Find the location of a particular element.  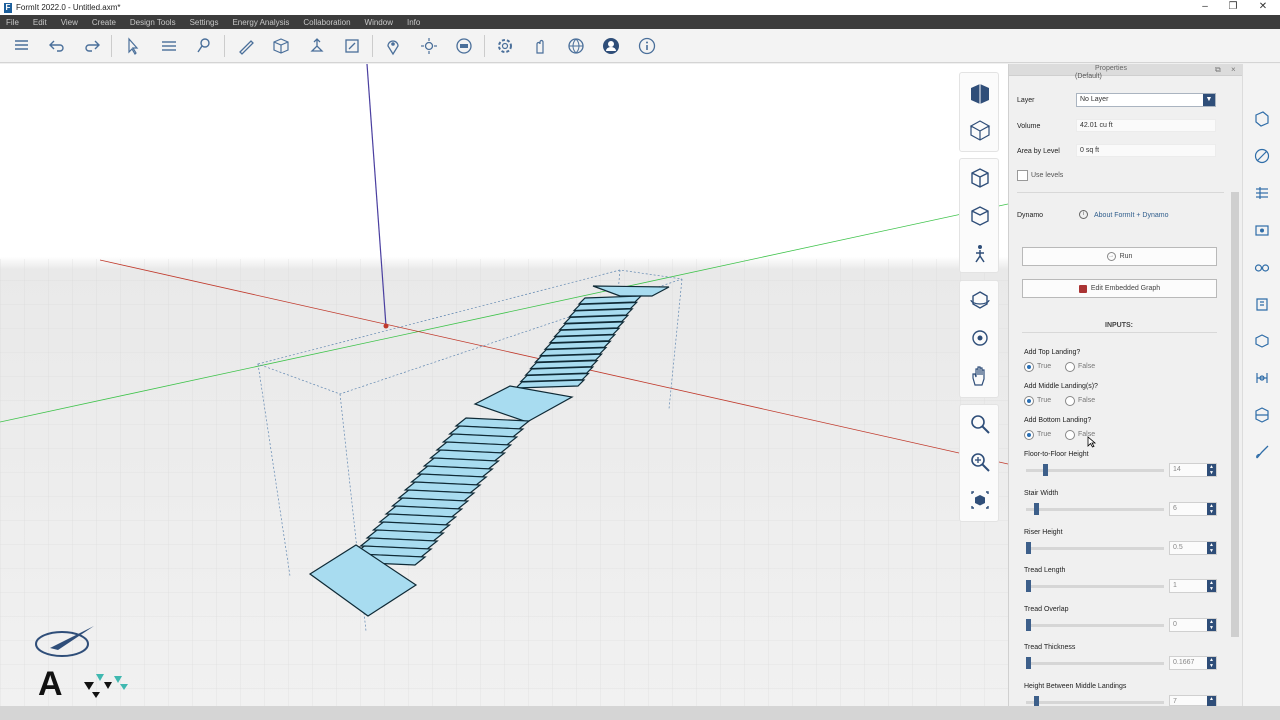

info-circle-icon: i is located at coordinates (1083, 214).